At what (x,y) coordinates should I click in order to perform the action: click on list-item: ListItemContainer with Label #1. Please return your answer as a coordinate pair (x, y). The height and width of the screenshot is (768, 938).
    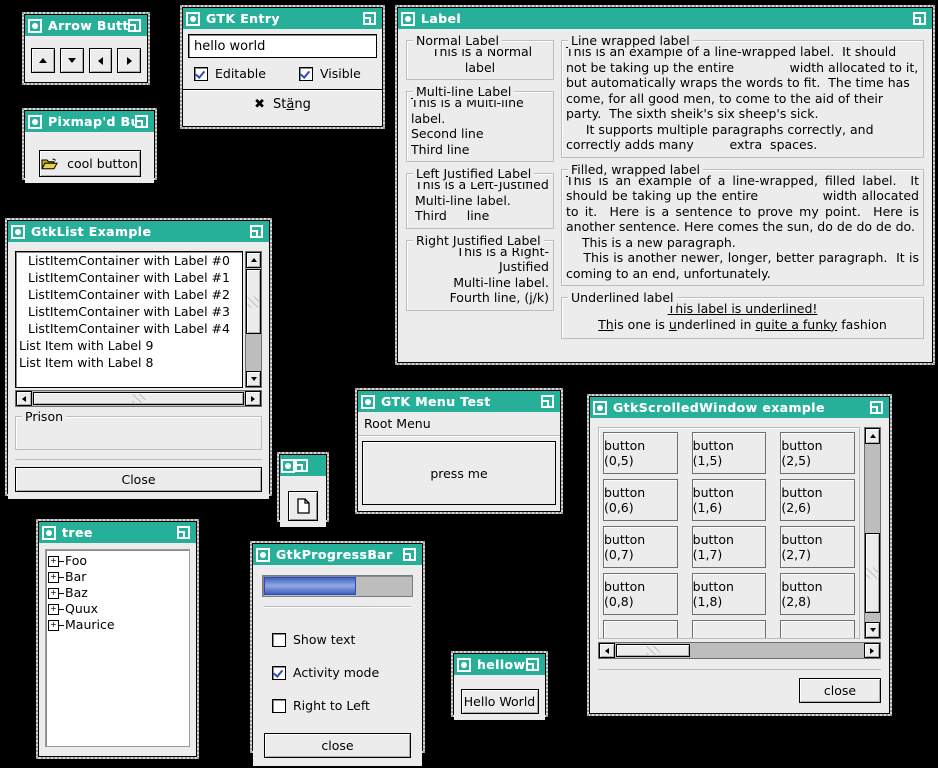
    Looking at the image, I should click on (129, 277).